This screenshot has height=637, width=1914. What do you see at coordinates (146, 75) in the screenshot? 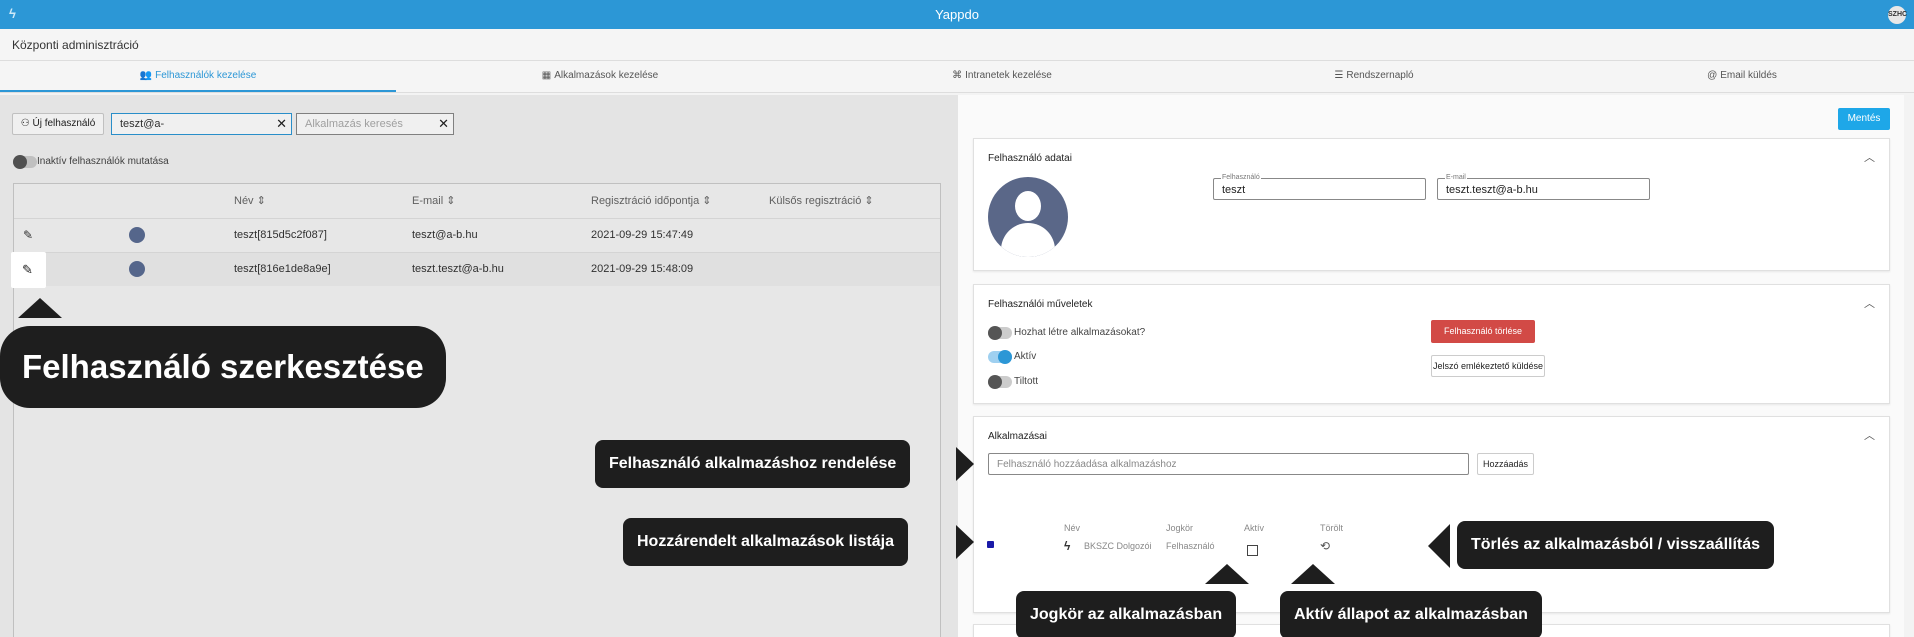
I see `users-icon: 👥` at bounding box center [146, 75].